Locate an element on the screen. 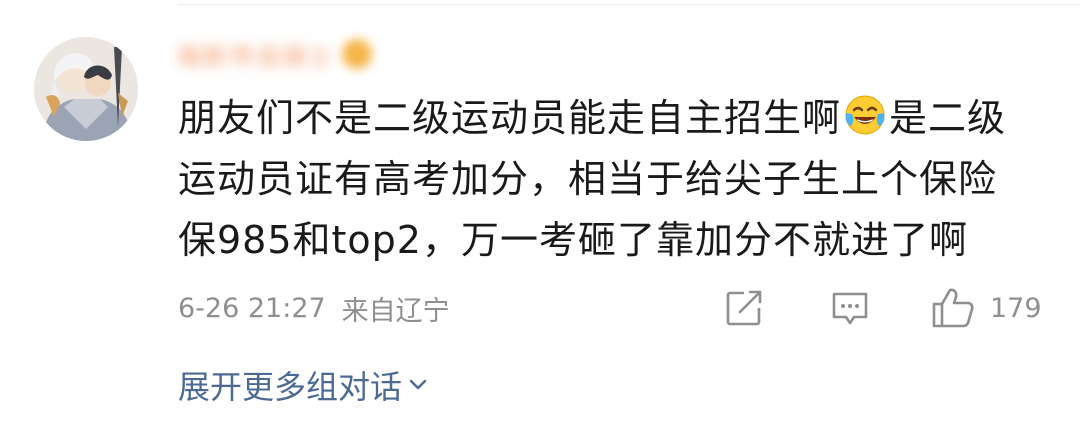 The height and width of the screenshot is (422, 1080). comment-icon is located at coordinates (850, 308).